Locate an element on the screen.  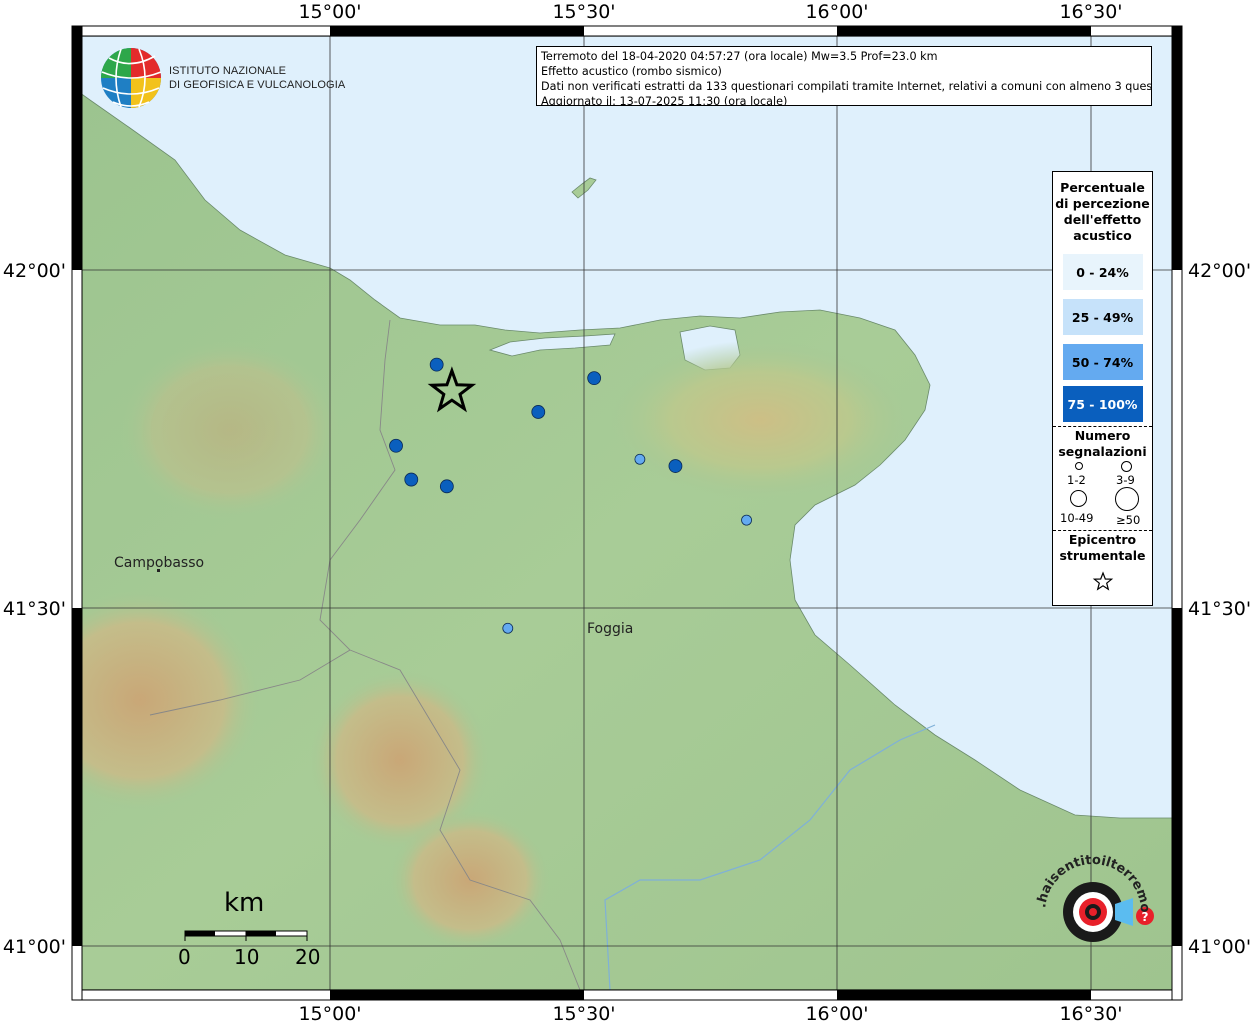
legend-class-50-74: 50 - 74% is located at coordinates (1102, 362).